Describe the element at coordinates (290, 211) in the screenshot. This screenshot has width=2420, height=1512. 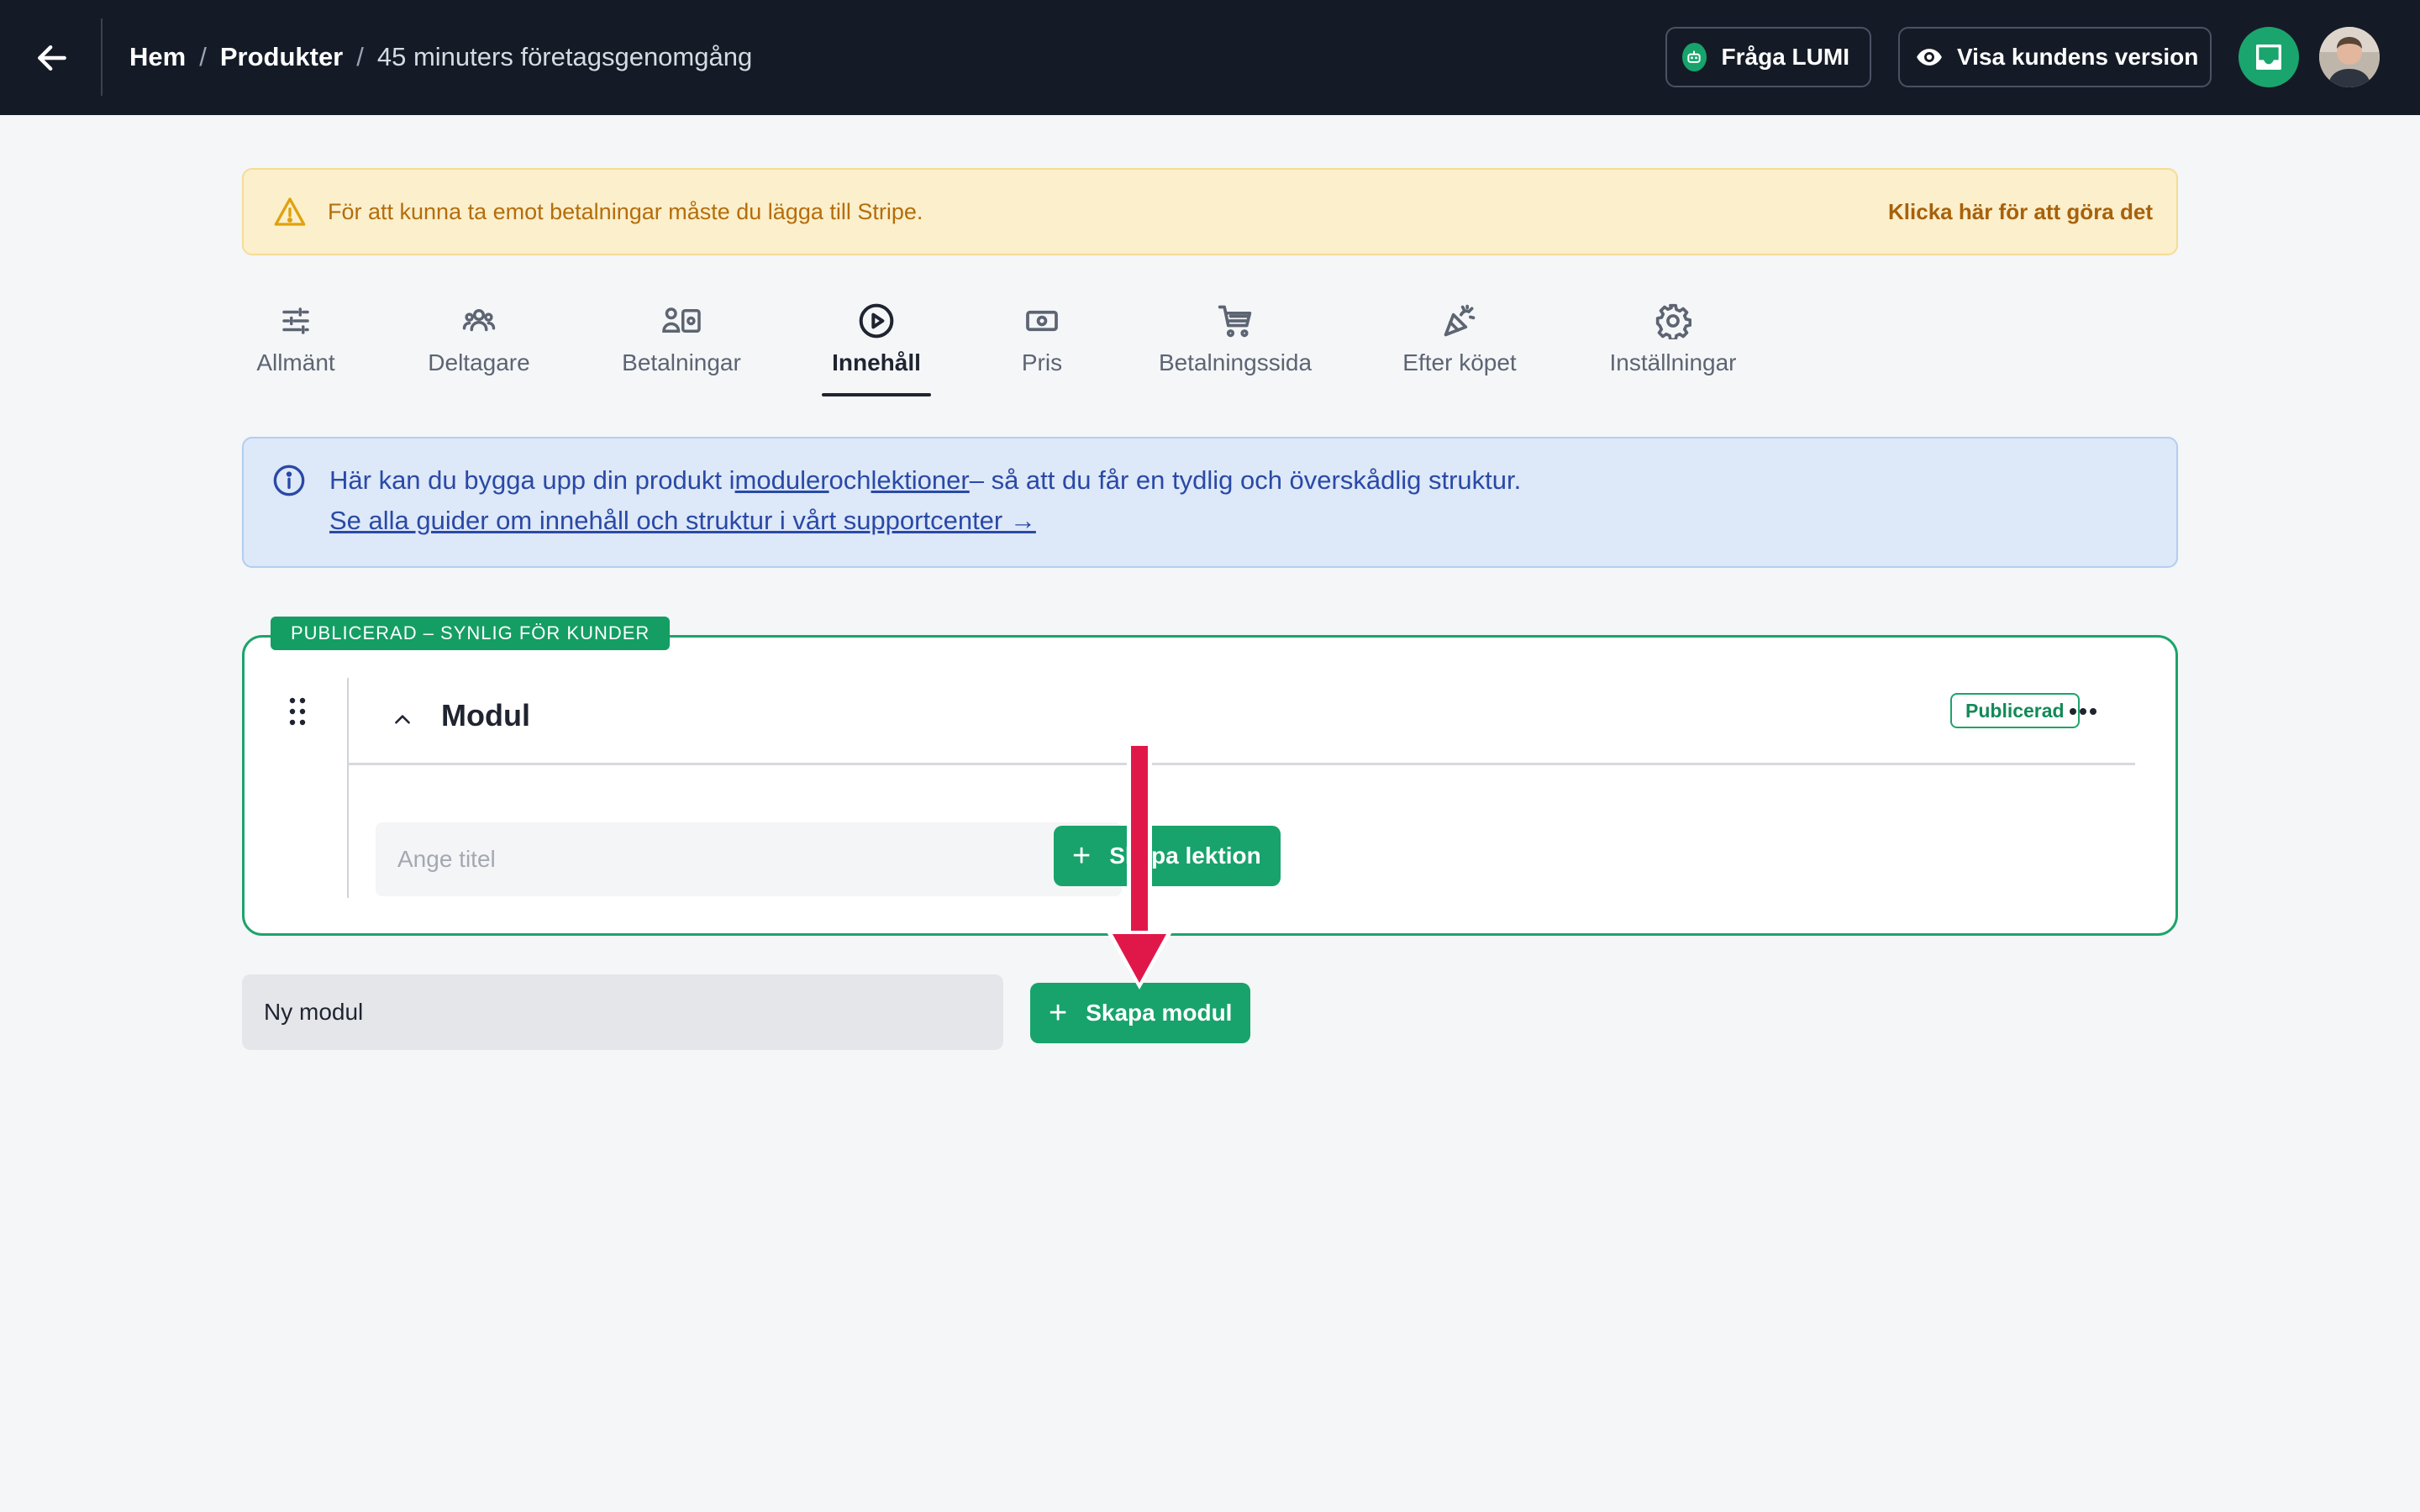
I see `warning-triangle-icon` at that location.